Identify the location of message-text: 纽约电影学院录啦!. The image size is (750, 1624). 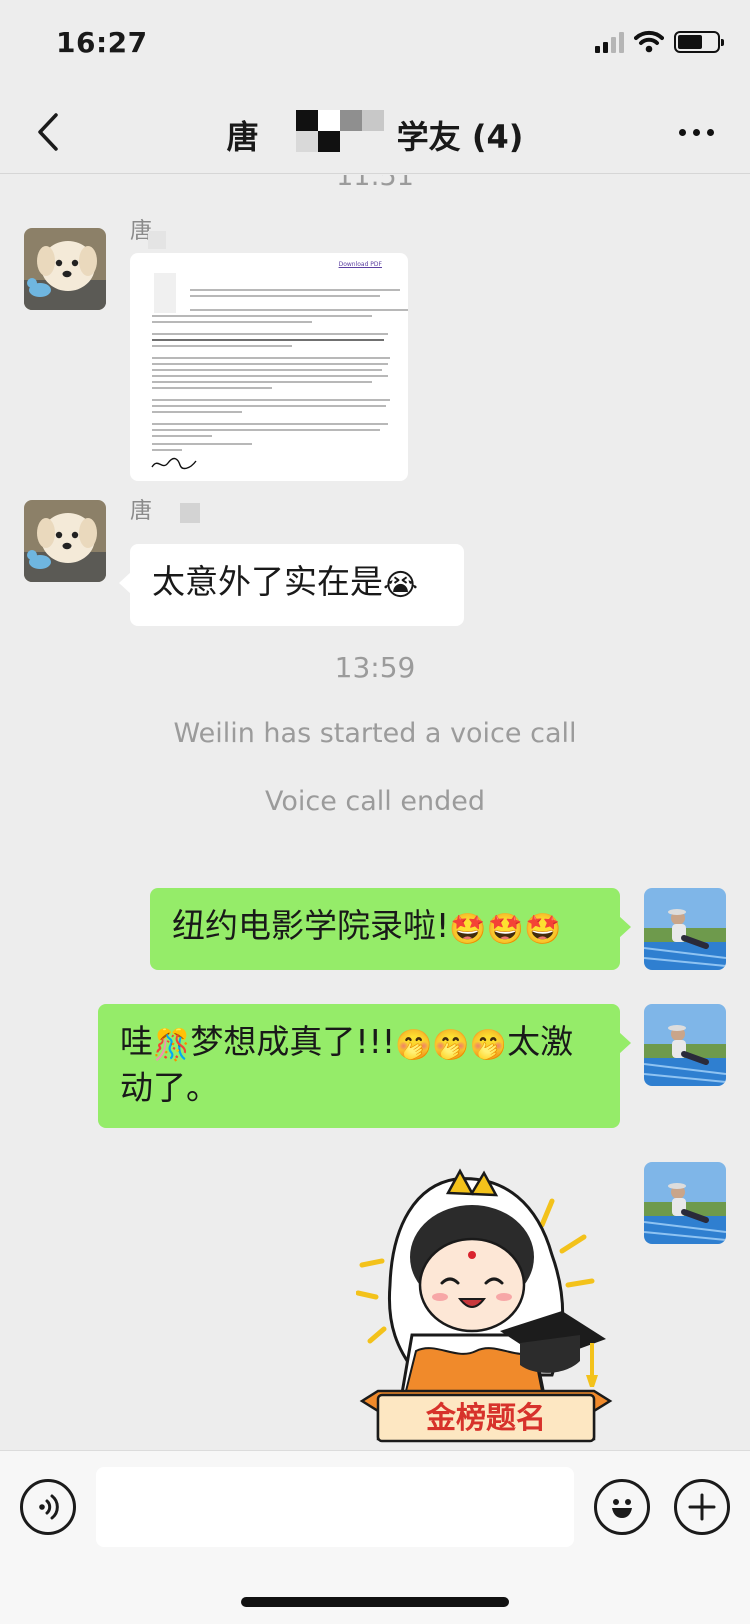
(311, 925).